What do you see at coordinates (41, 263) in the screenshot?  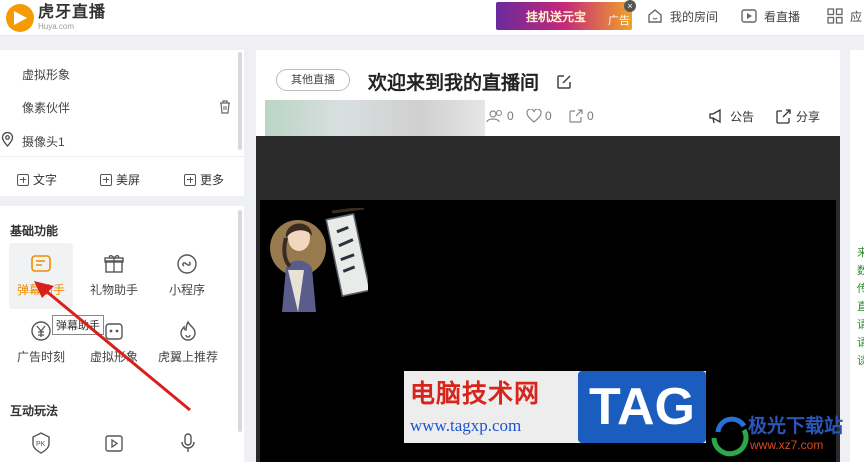 I see `danmaku-icon` at bounding box center [41, 263].